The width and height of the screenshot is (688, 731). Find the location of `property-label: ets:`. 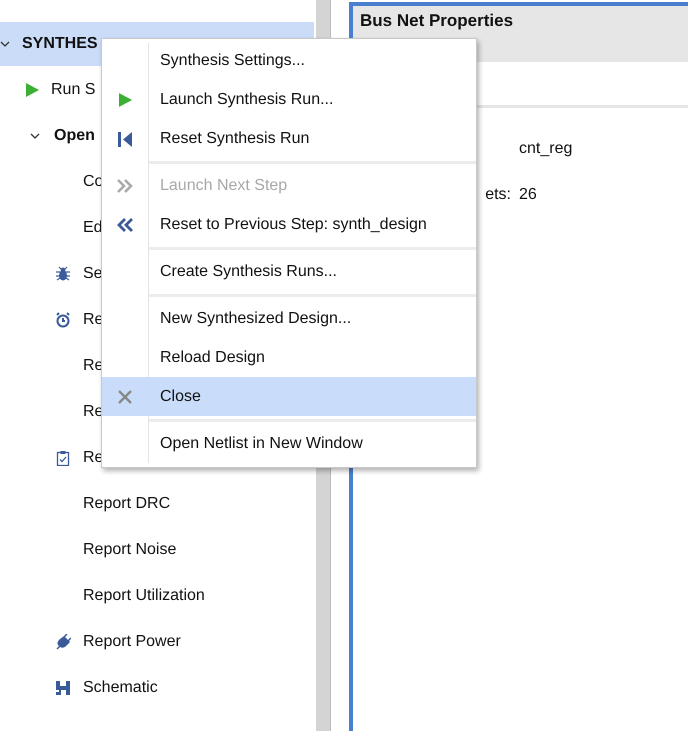

property-label: ets: is located at coordinates (498, 195).